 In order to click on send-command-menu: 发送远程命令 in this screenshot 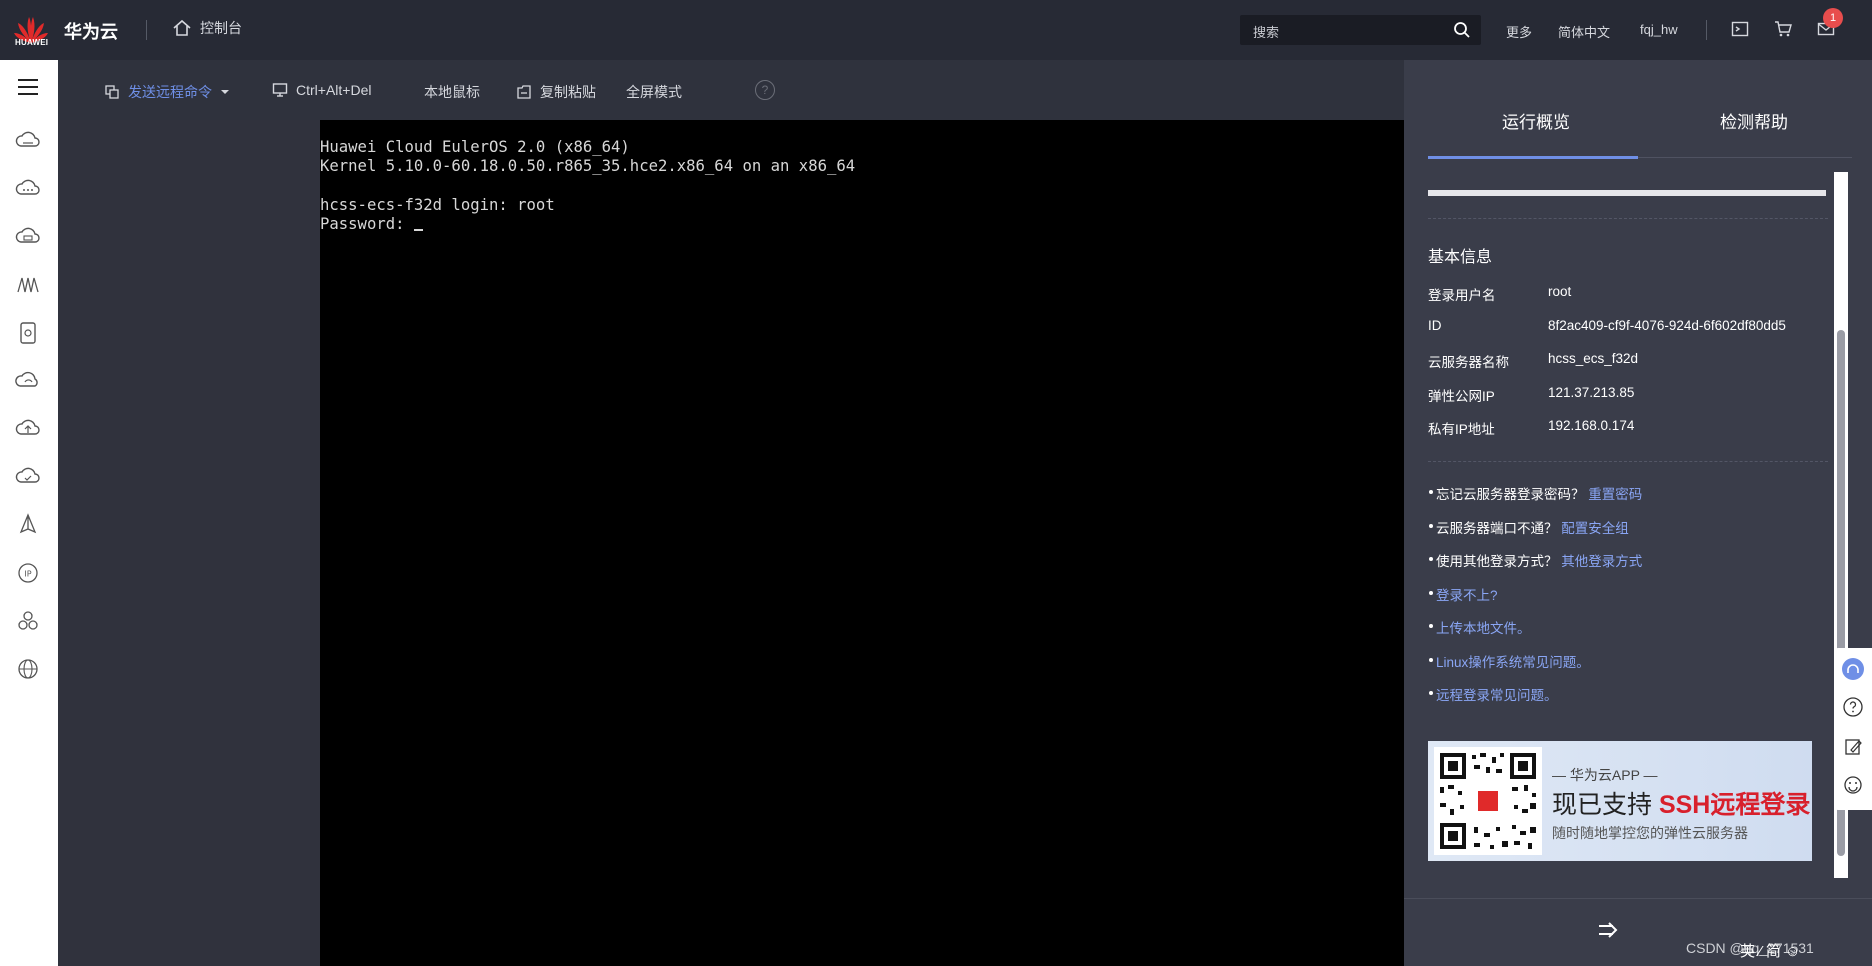, I will do `click(167, 92)`.